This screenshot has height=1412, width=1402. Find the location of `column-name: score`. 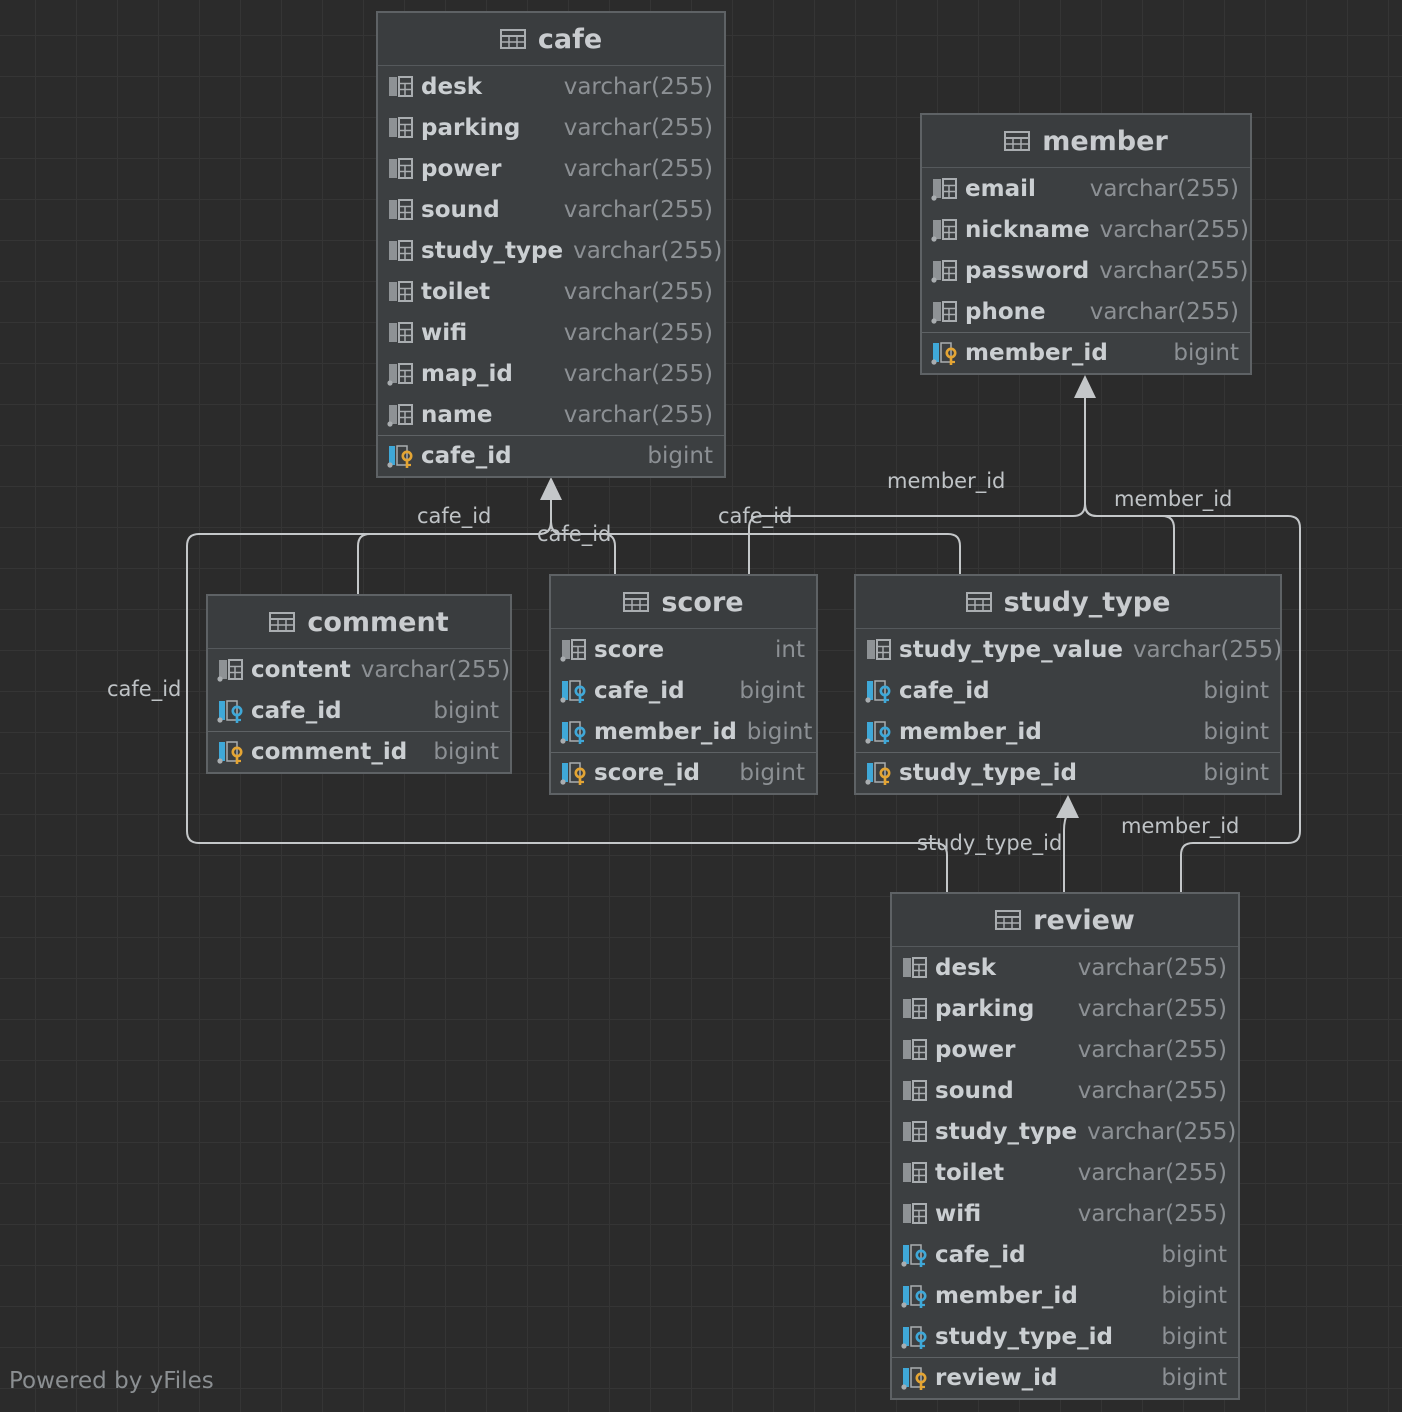

column-name: score is located at coordinates (629, 649).